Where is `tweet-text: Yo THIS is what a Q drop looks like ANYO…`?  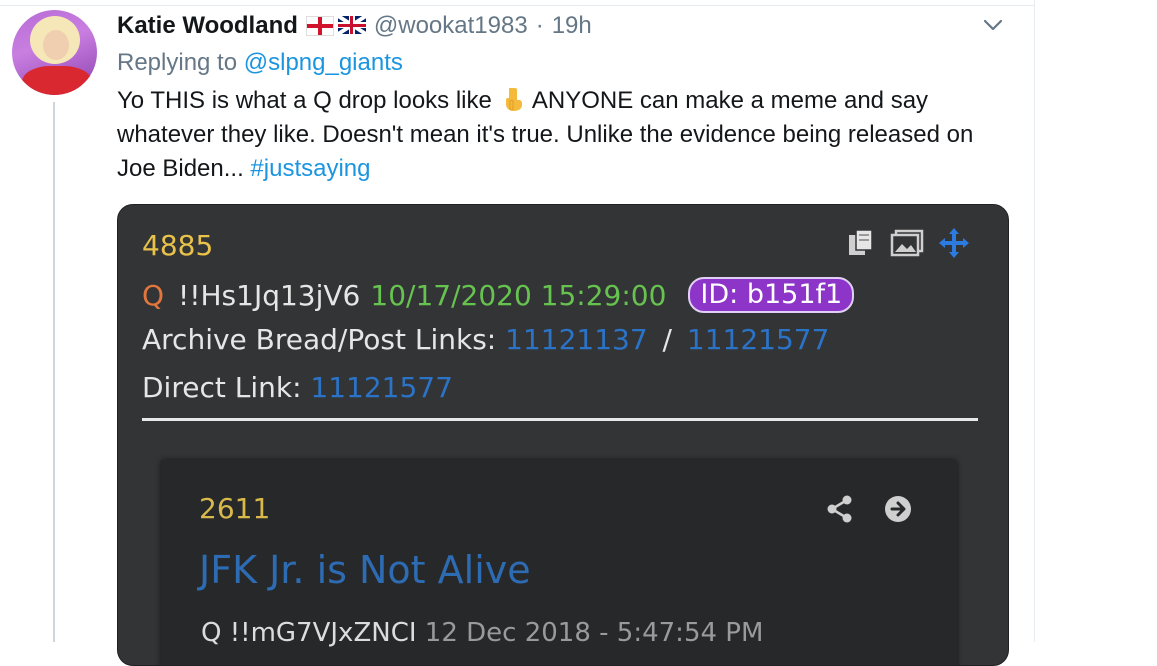 tweet-text: Yo THIS is what a Q drop looks like ANYO… is located at coordinates (567, 135).